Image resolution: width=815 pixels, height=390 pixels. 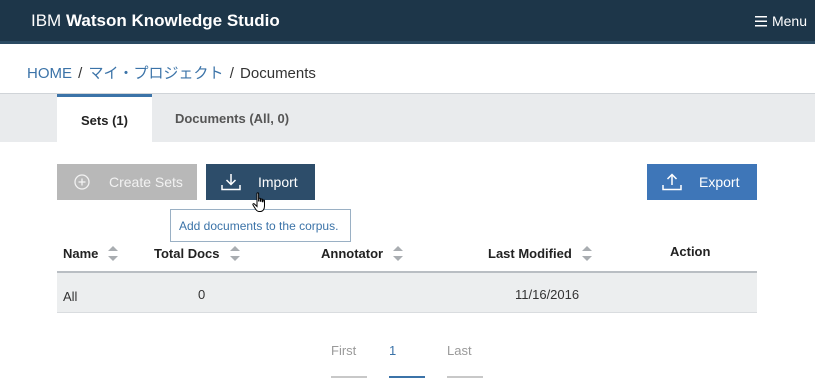 I want to click on menu-button: Menu, so click(x=780, y=21).